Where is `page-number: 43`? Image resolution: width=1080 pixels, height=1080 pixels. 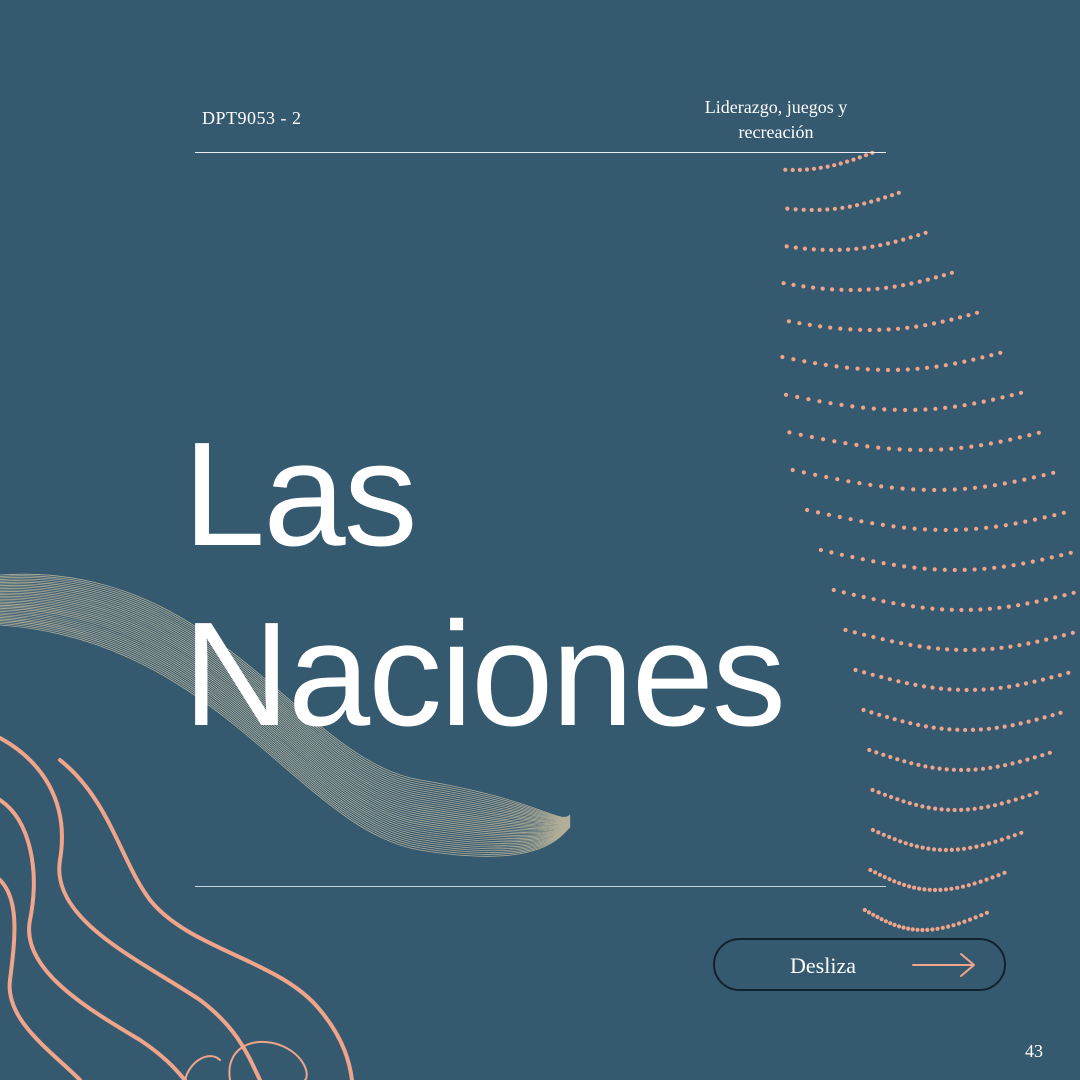
page-number: 43 is located at coordinates (1034, 1051).